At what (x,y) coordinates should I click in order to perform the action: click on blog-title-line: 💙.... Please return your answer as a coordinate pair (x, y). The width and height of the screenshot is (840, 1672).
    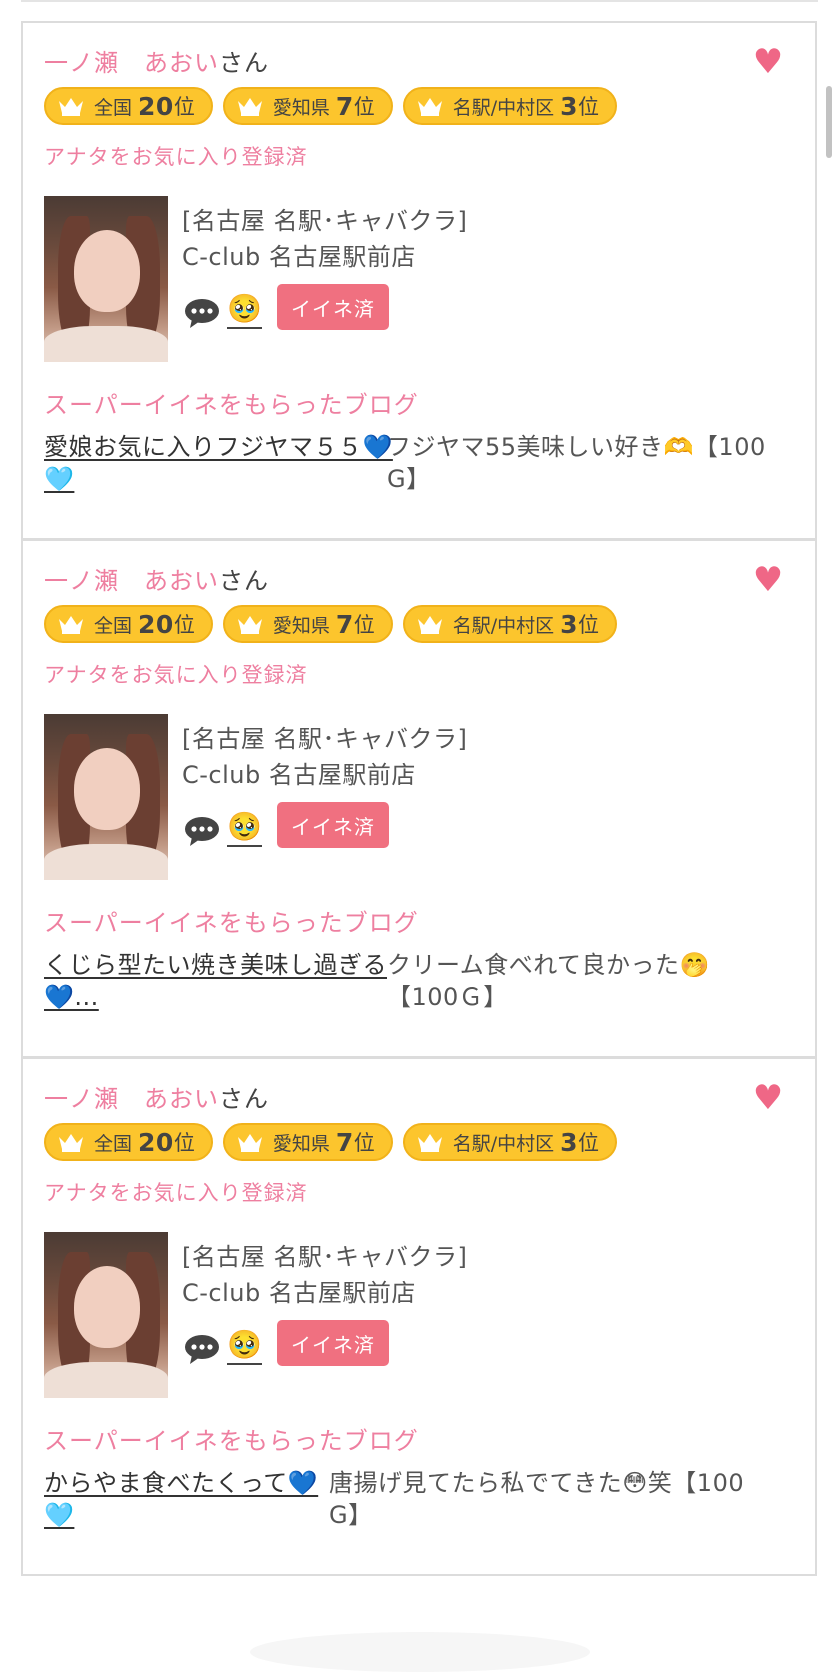
    Looking at the image, I should click on (71, 997).